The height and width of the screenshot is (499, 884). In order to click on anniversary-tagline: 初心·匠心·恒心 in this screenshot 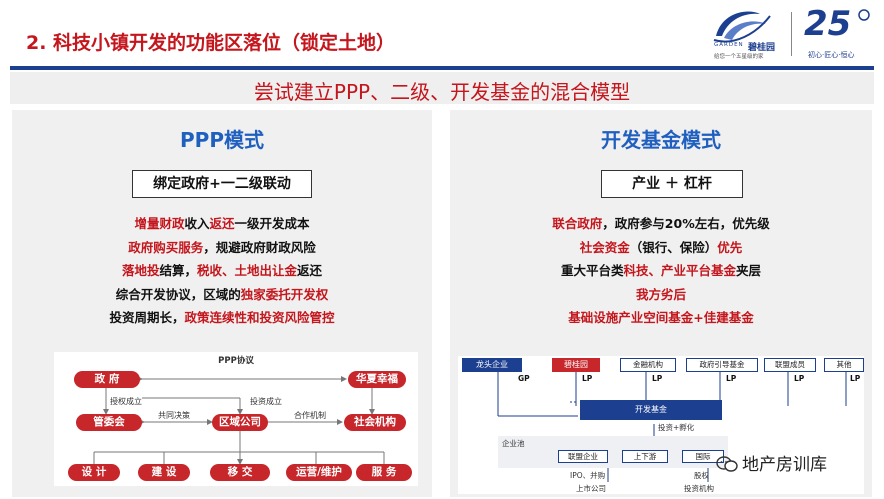, I will do `click(831, 55)`.